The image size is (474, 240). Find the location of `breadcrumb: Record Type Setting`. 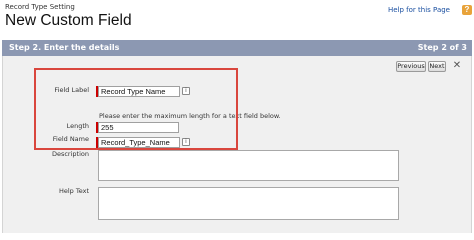

breadcrumb: Record Type Setting is located at coordinates (40, 7).